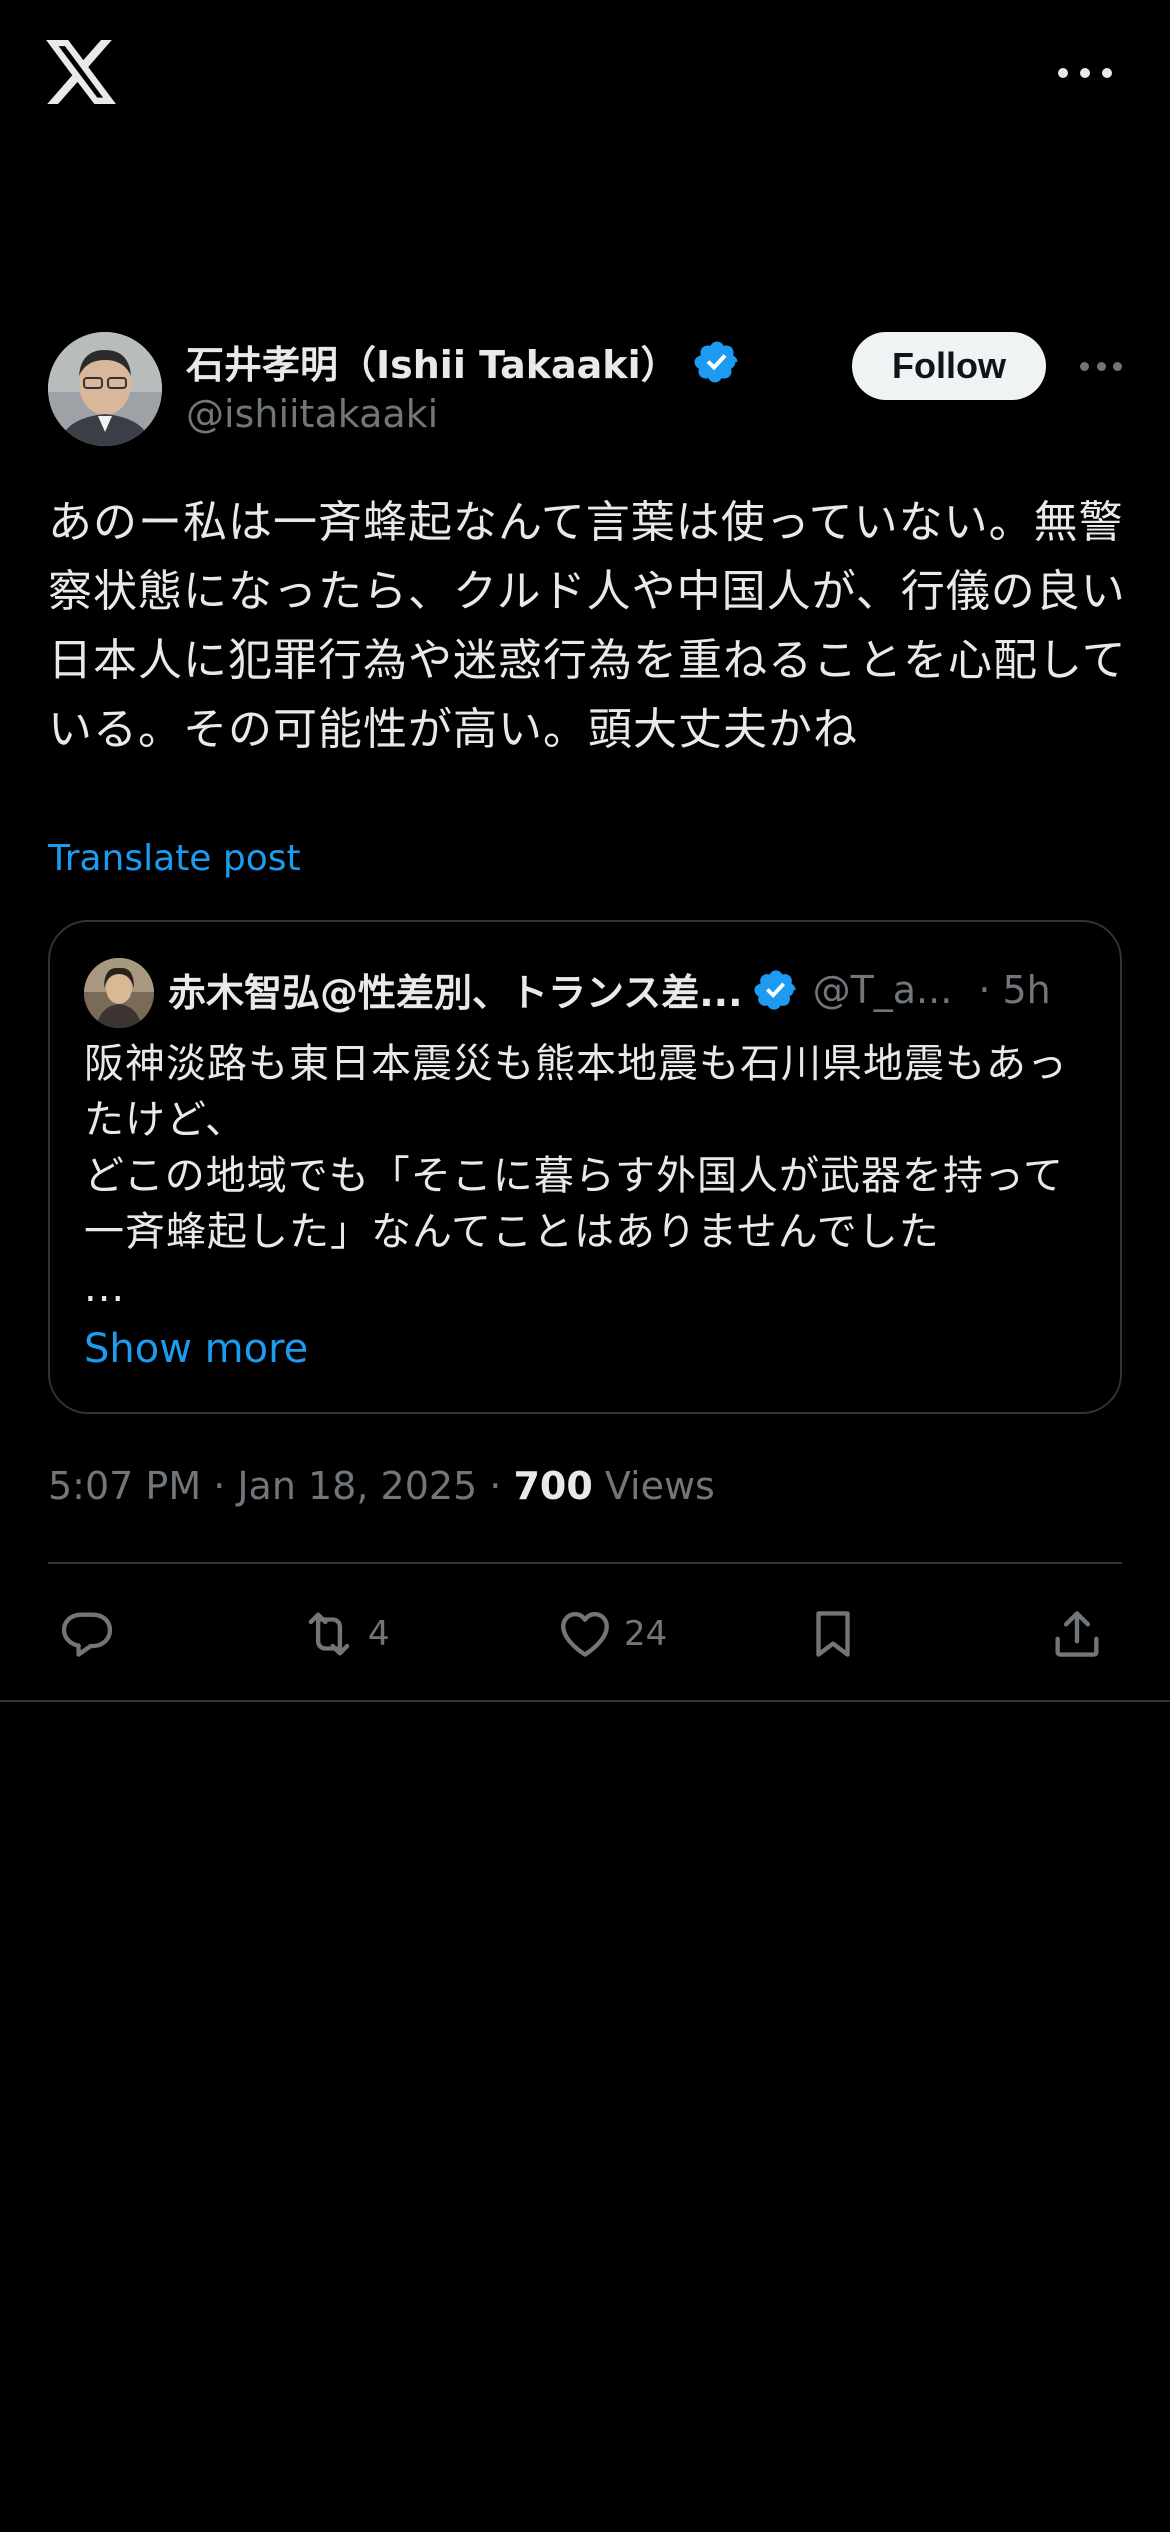 This screenshot has height=2532, width=1170. I want to click on quote-author-avatar, so click(119, 993).